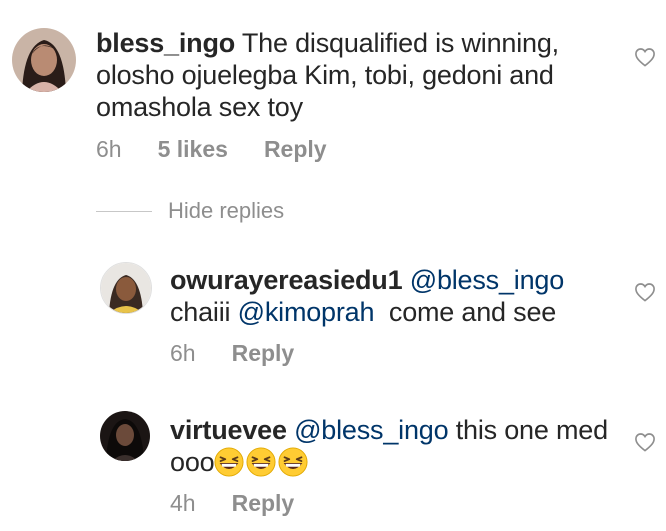 Image resolution: width=666 pixels, height=531 pixels. I want to click on reply-username: virtuevee, so click(228, 430).